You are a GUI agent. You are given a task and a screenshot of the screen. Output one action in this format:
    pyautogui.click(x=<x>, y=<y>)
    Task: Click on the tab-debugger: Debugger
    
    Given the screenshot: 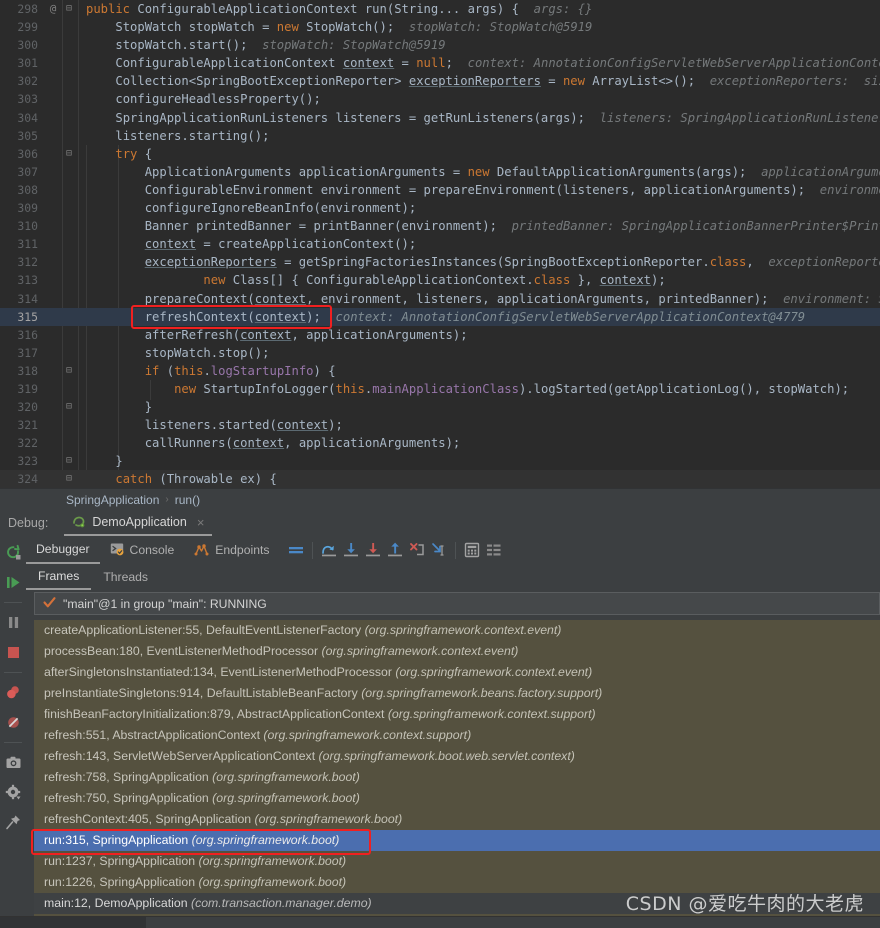 What is the action you would take?
    pyautogui.click(x=63, y=550)
    